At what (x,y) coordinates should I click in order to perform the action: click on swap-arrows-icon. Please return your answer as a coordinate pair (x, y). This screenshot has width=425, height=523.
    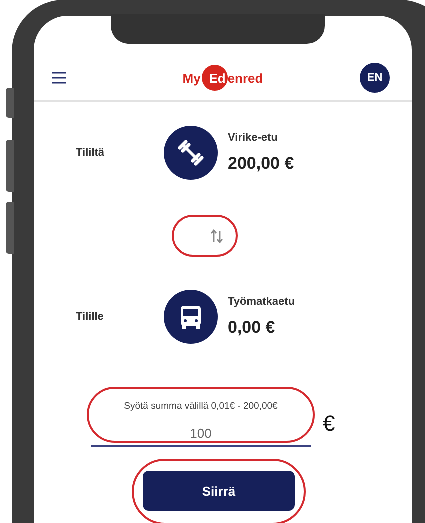
    Looking at the image, I should click on (217, 236).